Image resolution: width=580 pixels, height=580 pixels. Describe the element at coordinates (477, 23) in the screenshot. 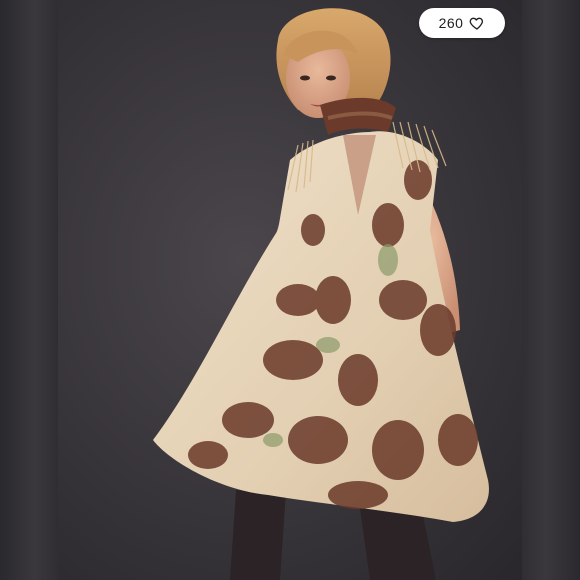

I see `heart-outline-icon` at that location.